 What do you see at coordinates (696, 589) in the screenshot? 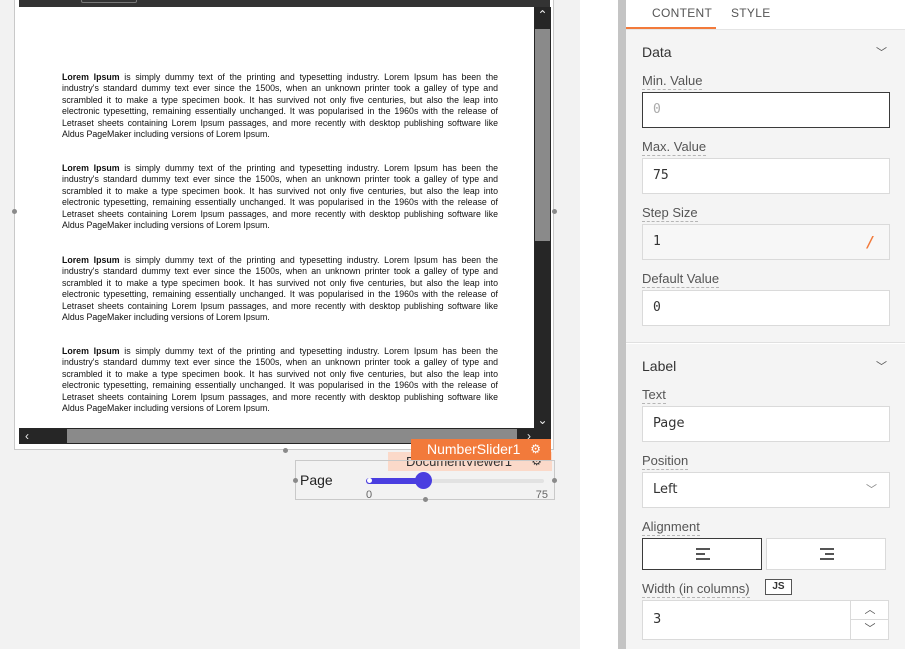
I see `width-label: Width (in columns)` at bounding box center [696, 589].